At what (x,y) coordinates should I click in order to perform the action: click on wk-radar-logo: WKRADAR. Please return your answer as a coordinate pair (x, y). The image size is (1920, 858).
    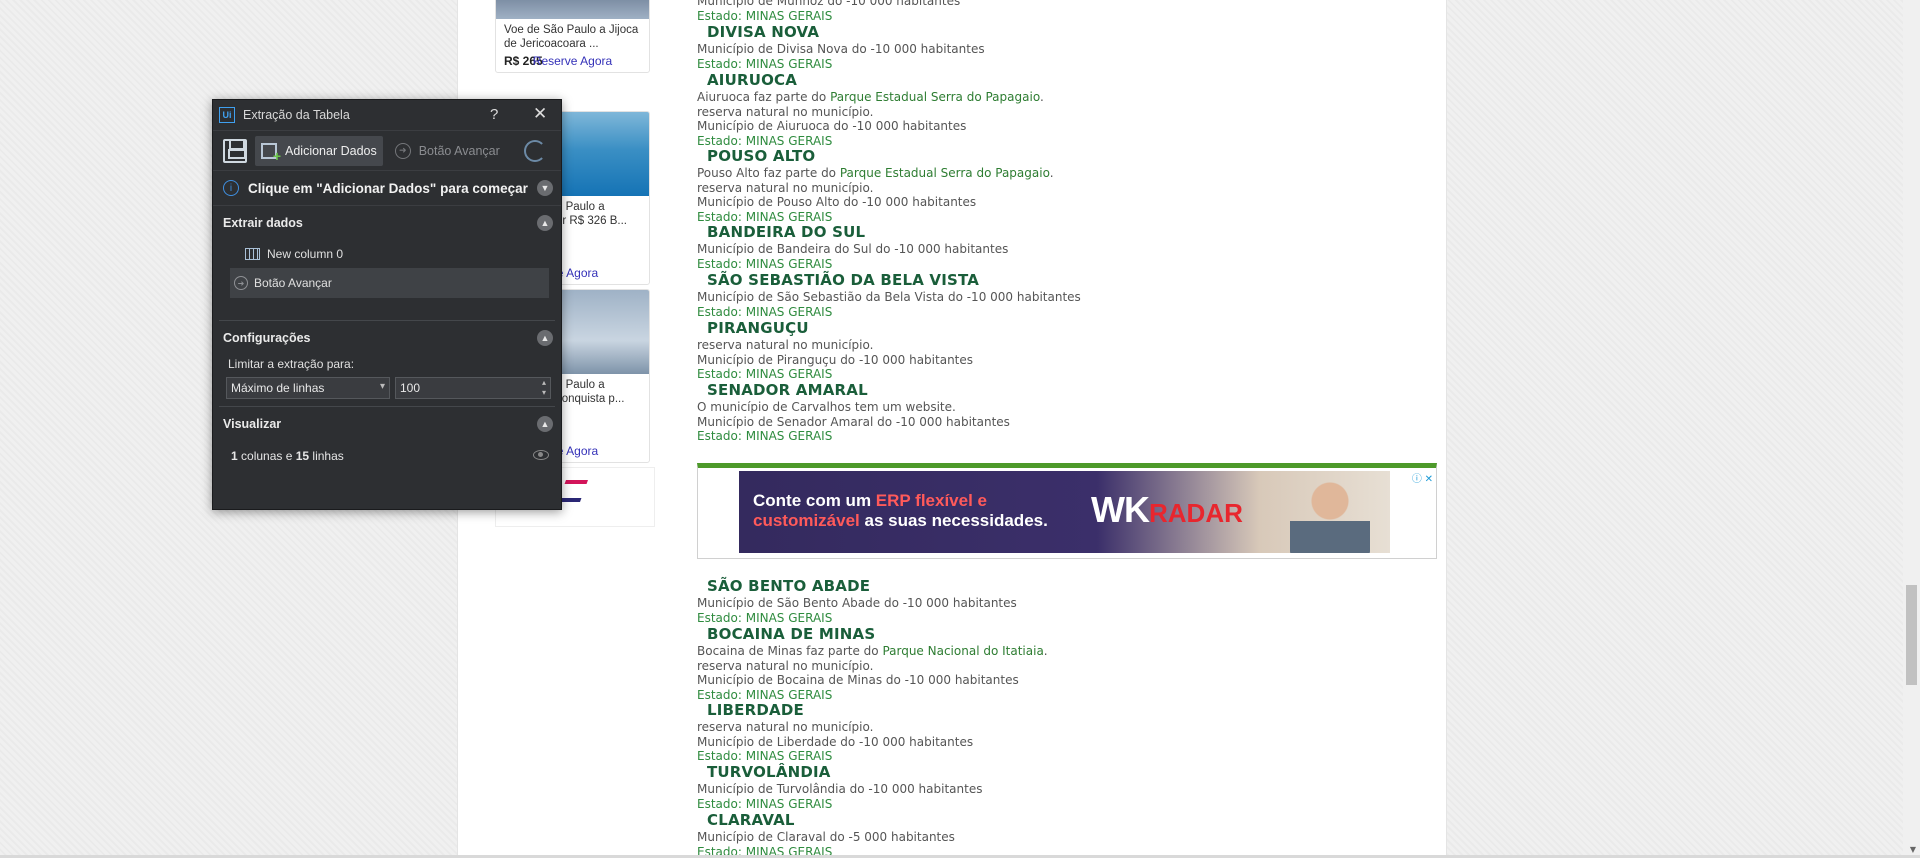
    Looking at the image, I should click on (1167, 510).